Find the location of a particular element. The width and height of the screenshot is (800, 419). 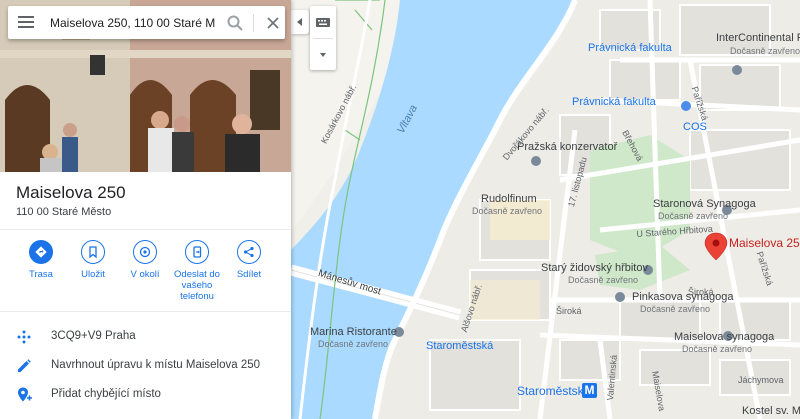

send-to-phone-button: Odeslat do vašeho telefonu is located at coordinates (197, 271).